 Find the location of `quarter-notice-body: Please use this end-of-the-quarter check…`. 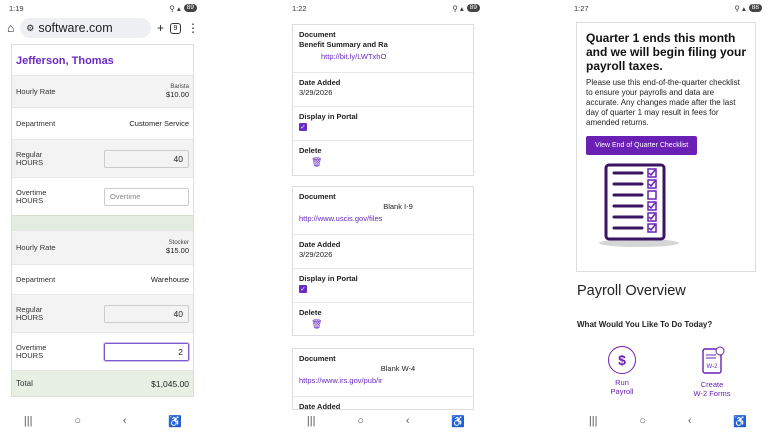

quarter-notice-body: Please use this end-of-the-quarter check… is located at coordinates (663, 102).